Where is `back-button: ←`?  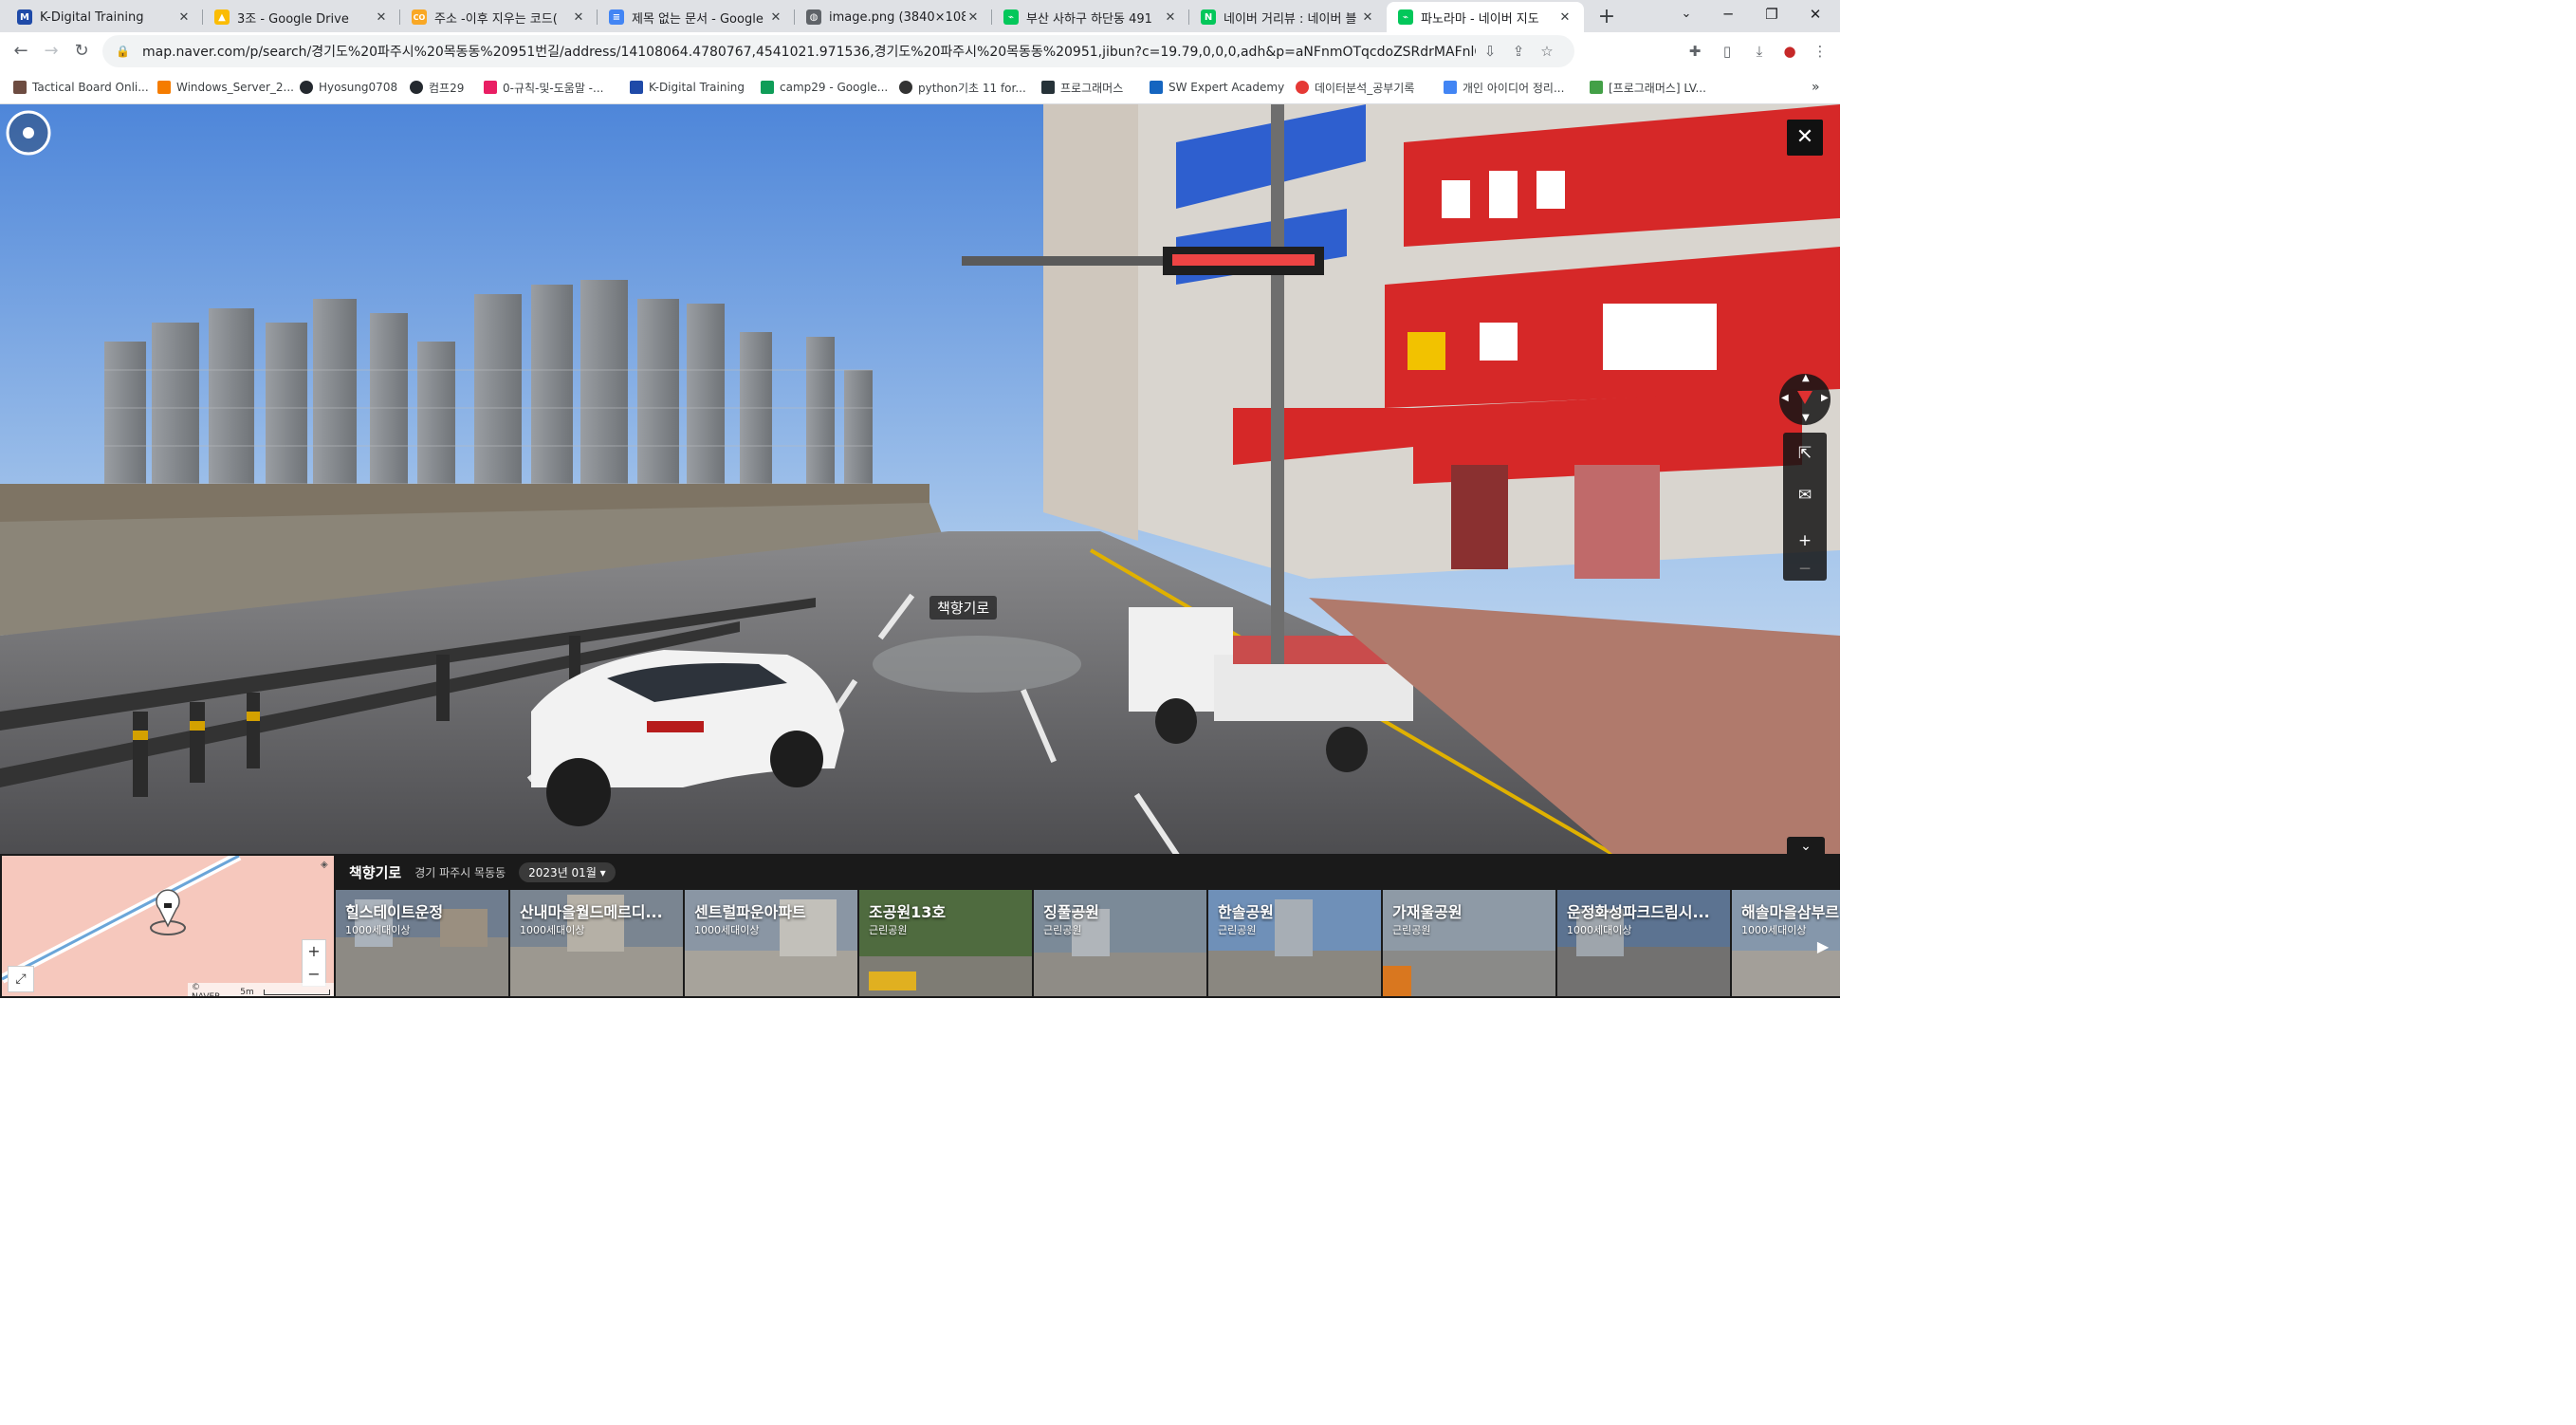 back-button: ← is located at coordinates (21, 52).